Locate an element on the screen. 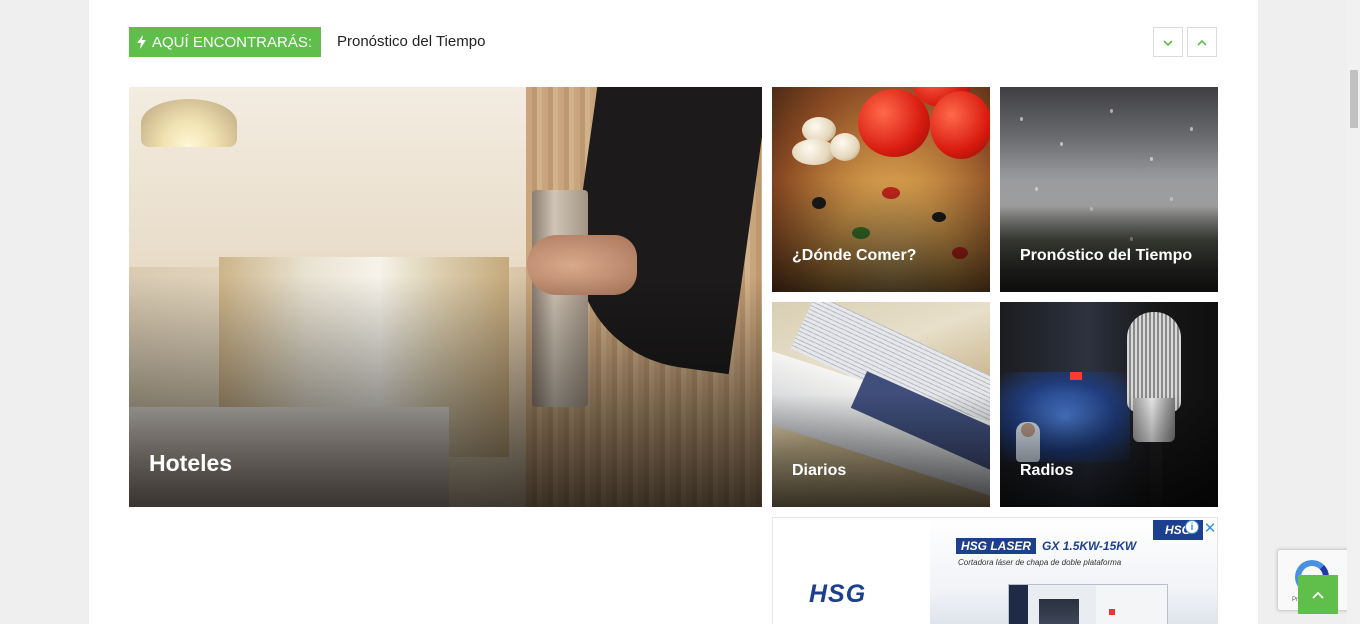  scrollbar is located at coordinates (1353, 312).